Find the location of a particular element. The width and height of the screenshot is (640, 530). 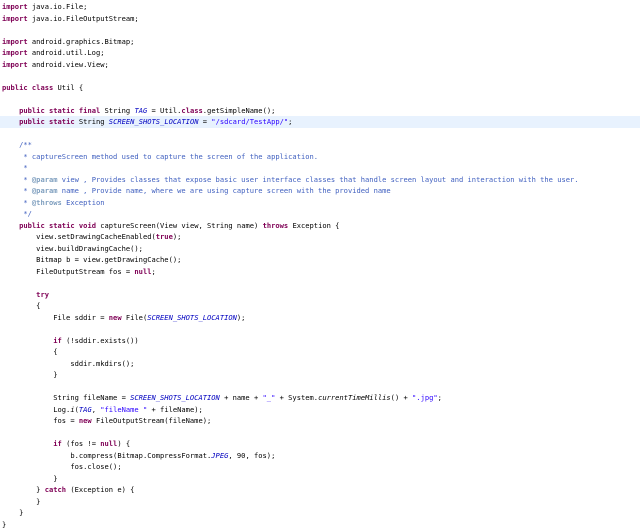

code-string: ".jpg" is located at coordinates (425, 397).